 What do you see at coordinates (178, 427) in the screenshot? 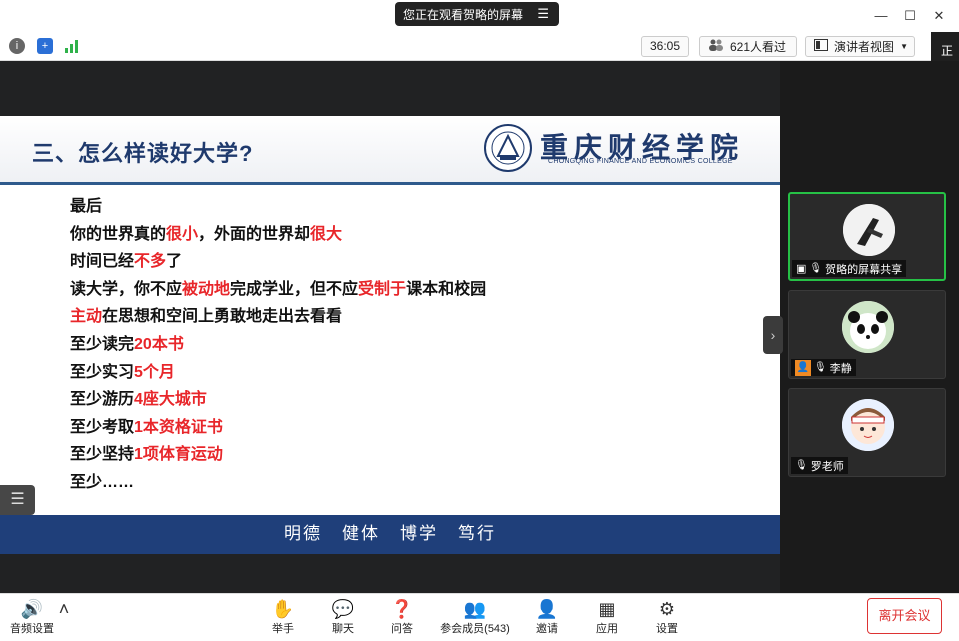
I see `highlight-text: 1本资格证书` at bounding box center [178, 427].